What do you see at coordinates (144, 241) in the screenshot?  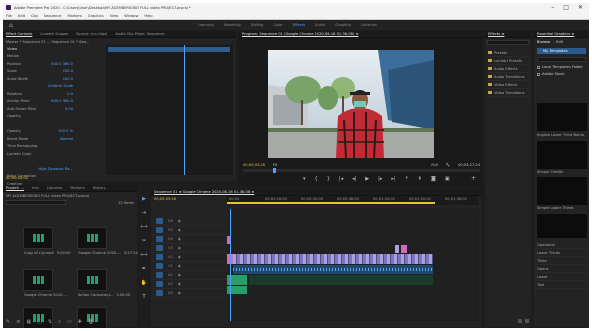 I see `razor-tool-icon: ✂` at bounding box center [144, 241].